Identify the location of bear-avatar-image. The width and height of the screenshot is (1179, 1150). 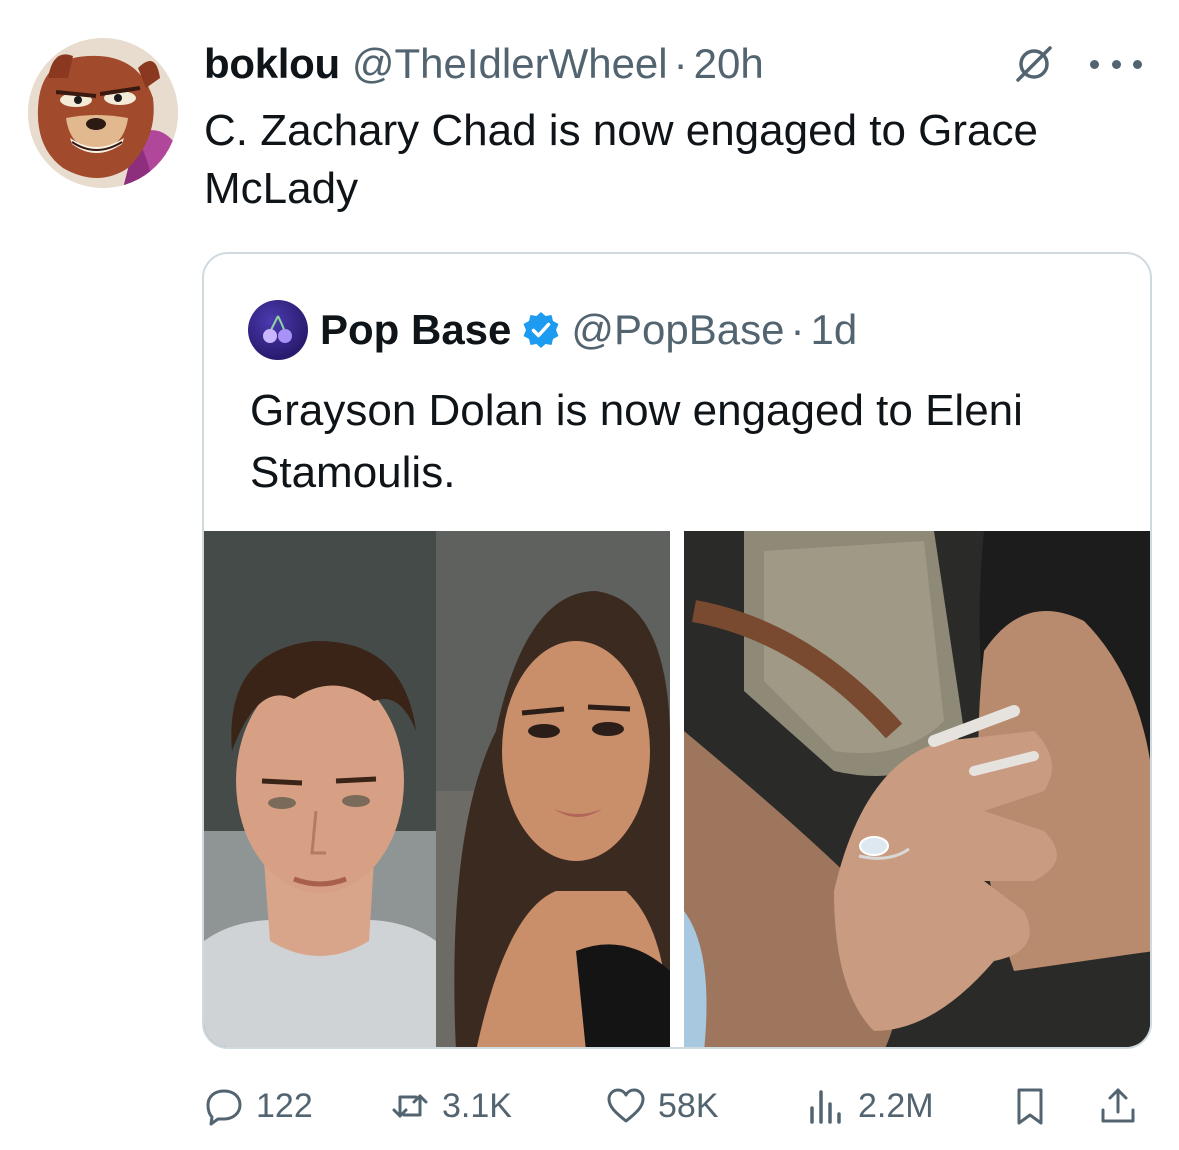
(103, 113).